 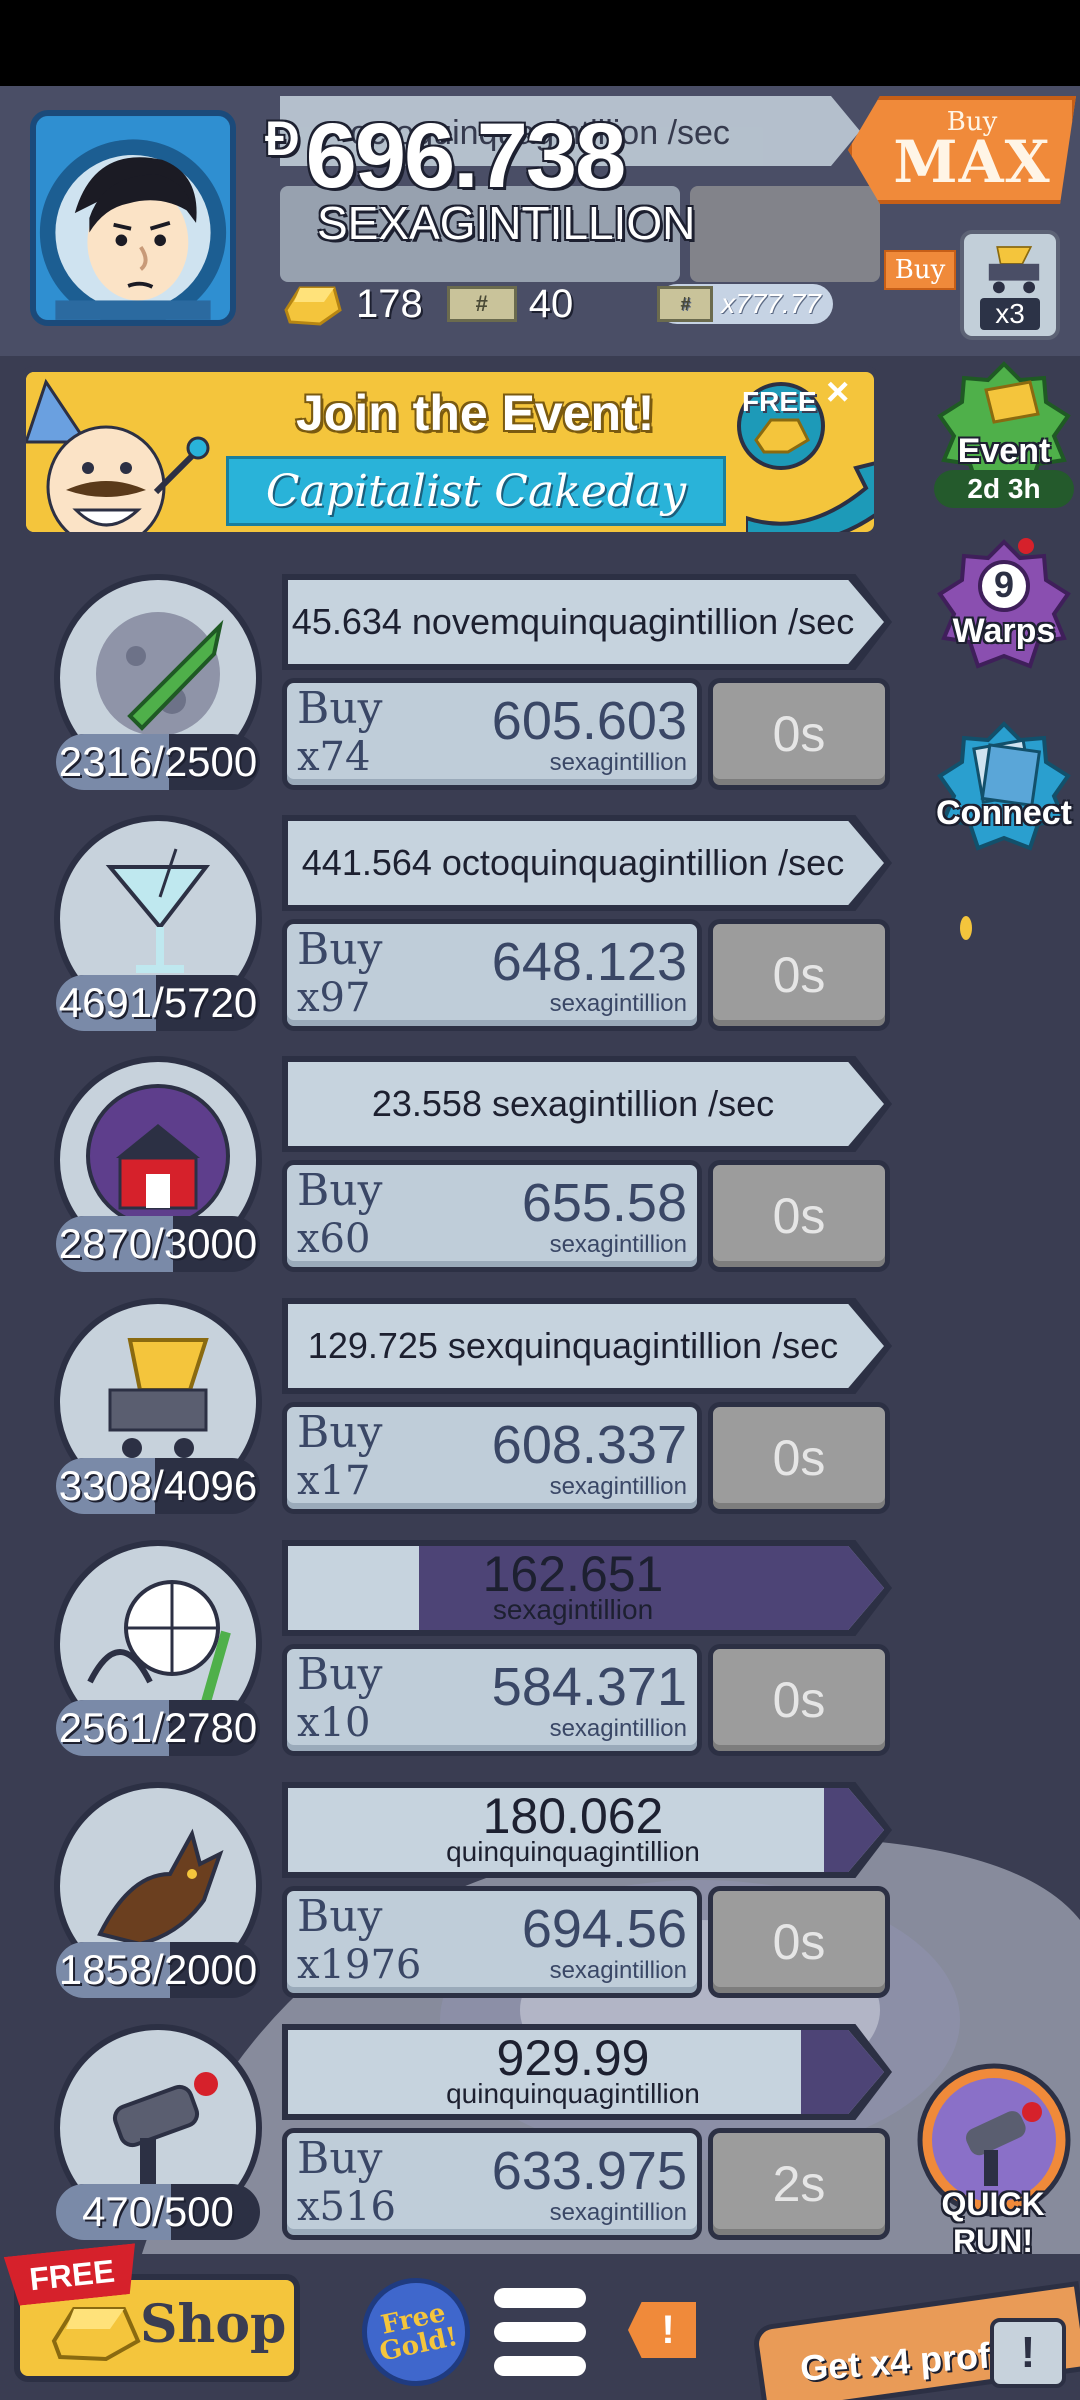 I want to click on income-value: 929.99, so click(x=573, y=2058).